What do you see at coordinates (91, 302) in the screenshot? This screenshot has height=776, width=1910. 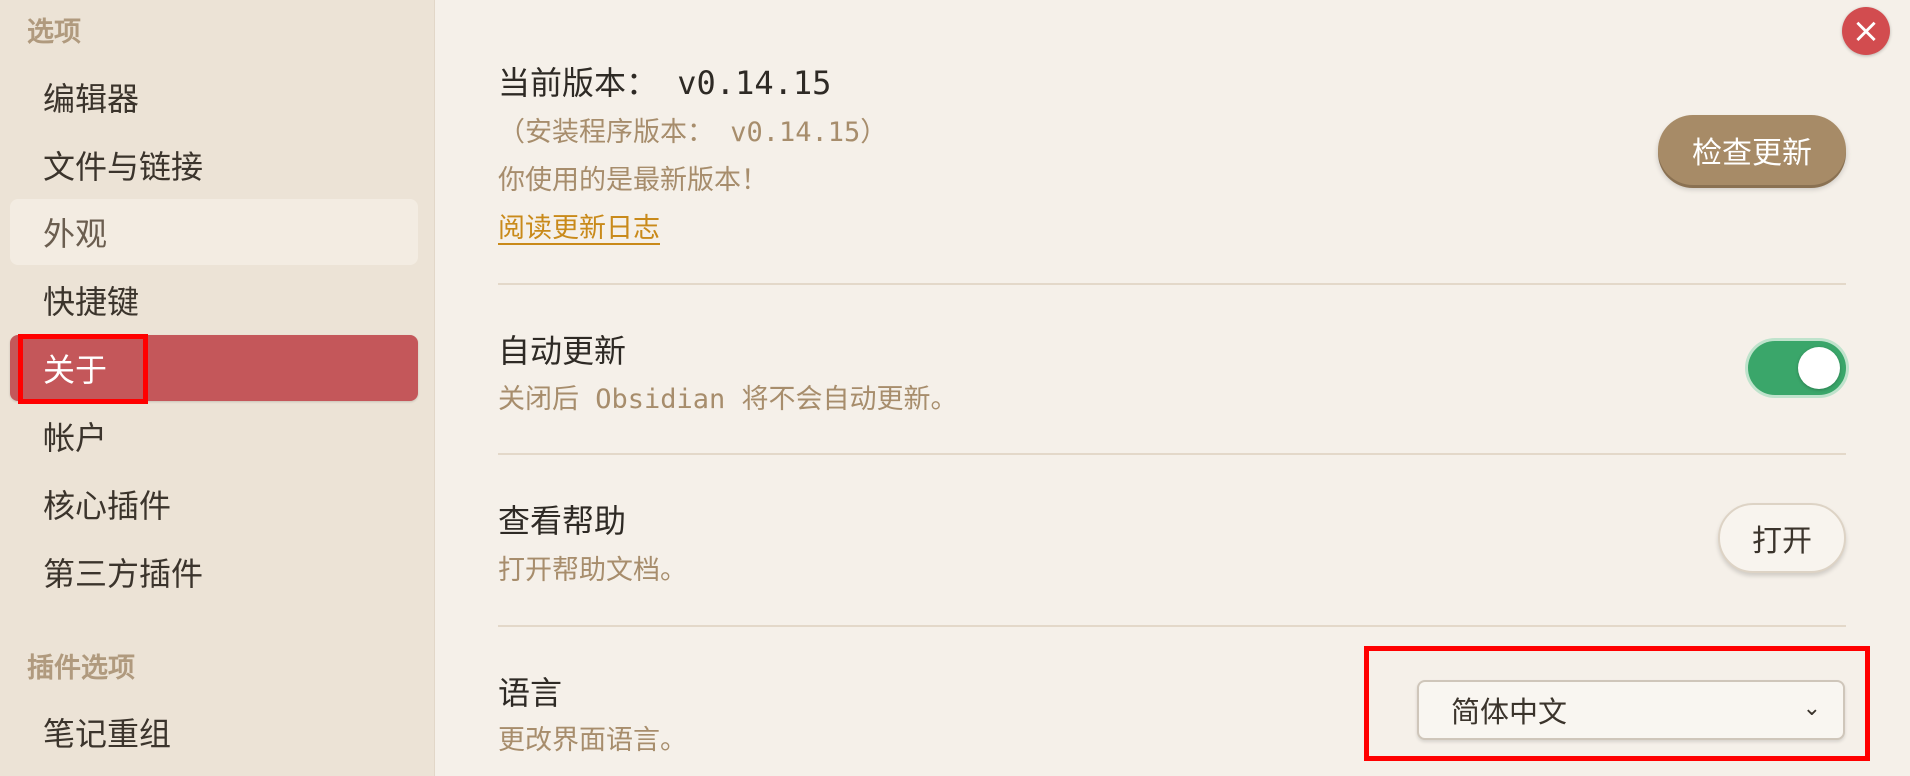 I see `sidebar-item-label: 快捷键` at bounding box center [91, 302].